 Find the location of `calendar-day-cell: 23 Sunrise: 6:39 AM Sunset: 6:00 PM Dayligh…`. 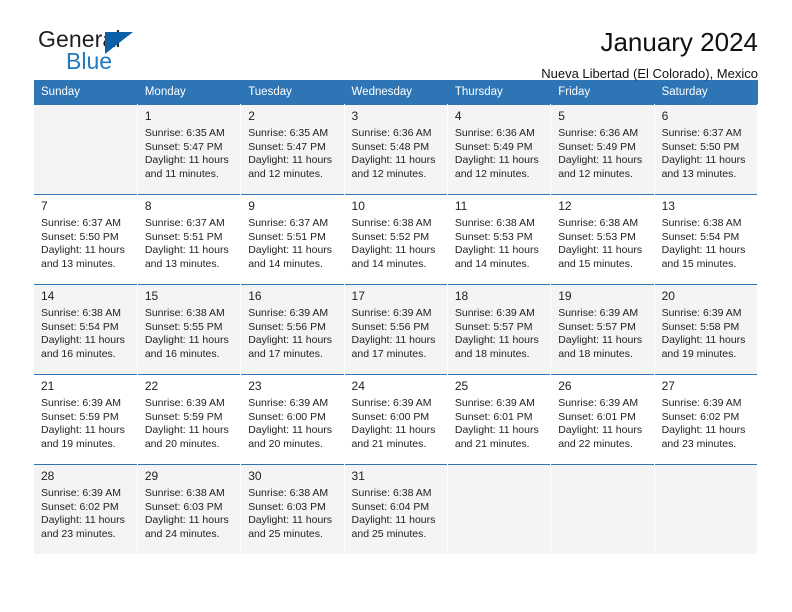

calendar-day-cell: 23 Sunrise: 6:39 AM Sunset: 6:00 PM Dayligh… is located at coordinates (292, 419).